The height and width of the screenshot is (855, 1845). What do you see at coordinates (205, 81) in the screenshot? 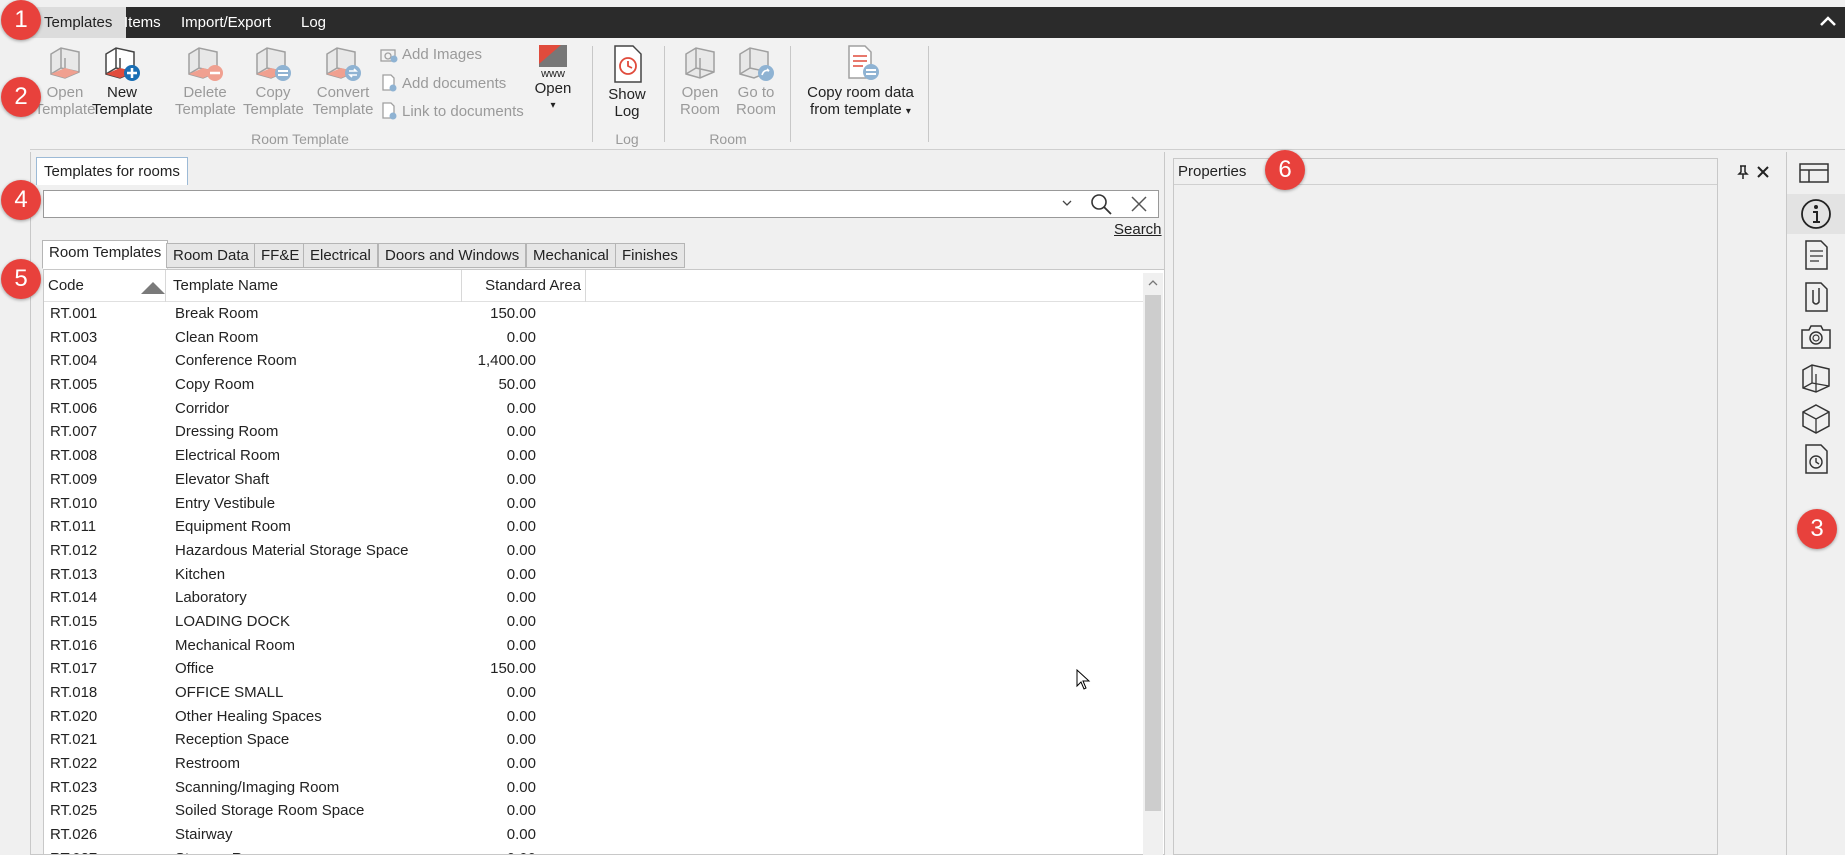
I see `delete-template-button: Delete Template` at bounding box center [205, 81].